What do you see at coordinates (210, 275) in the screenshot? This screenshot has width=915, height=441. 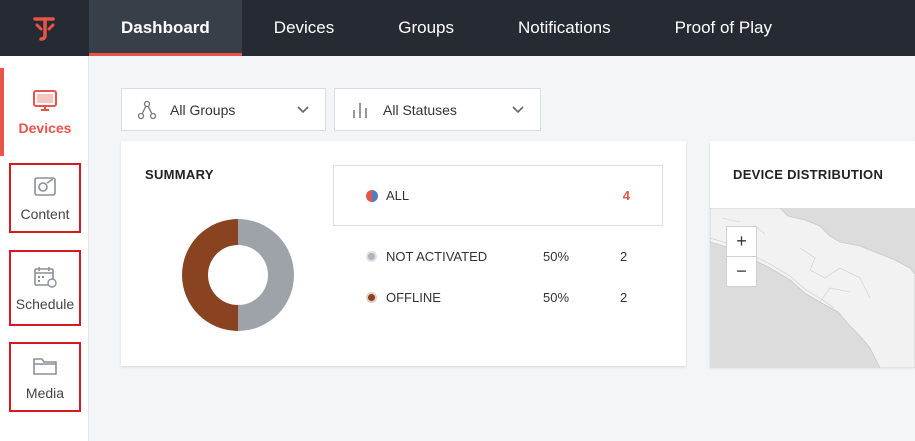 I see `donut-slice-offline` at bounding box center [210, 275].